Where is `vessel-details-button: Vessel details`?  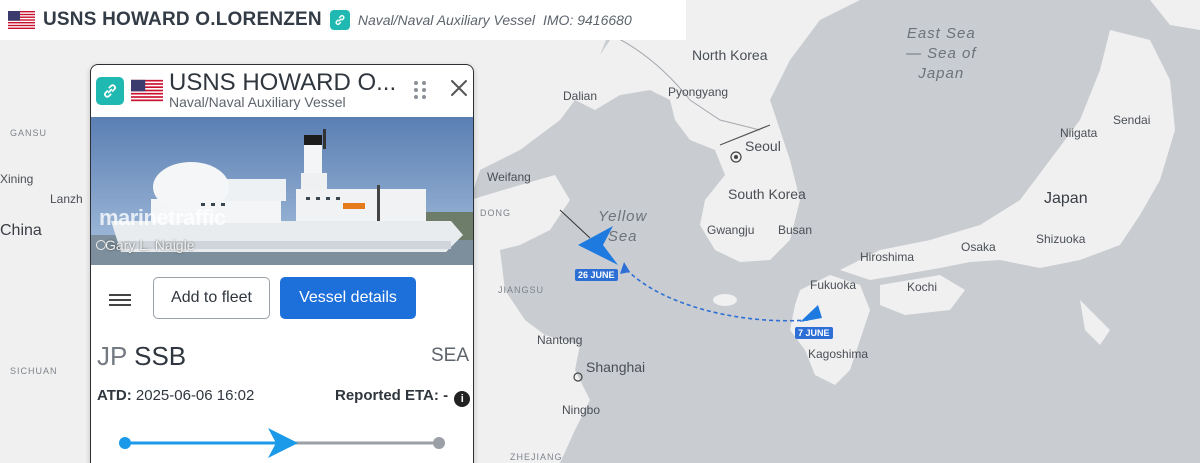
vessel-details-button: Vessel details is located at coordinates (348, 298).